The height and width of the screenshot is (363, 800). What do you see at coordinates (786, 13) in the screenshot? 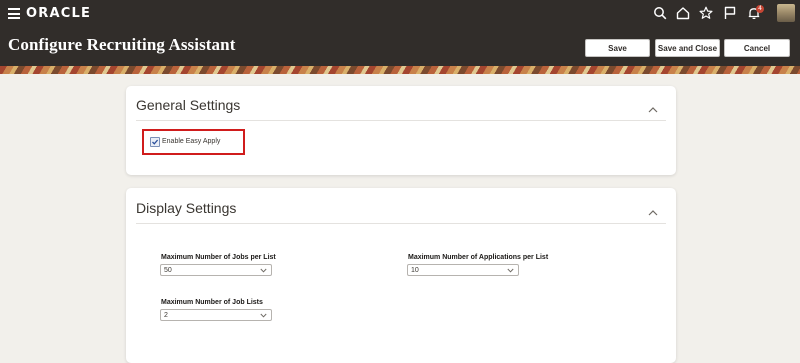
I see `user-avatar` at bounding box center [786, 13].